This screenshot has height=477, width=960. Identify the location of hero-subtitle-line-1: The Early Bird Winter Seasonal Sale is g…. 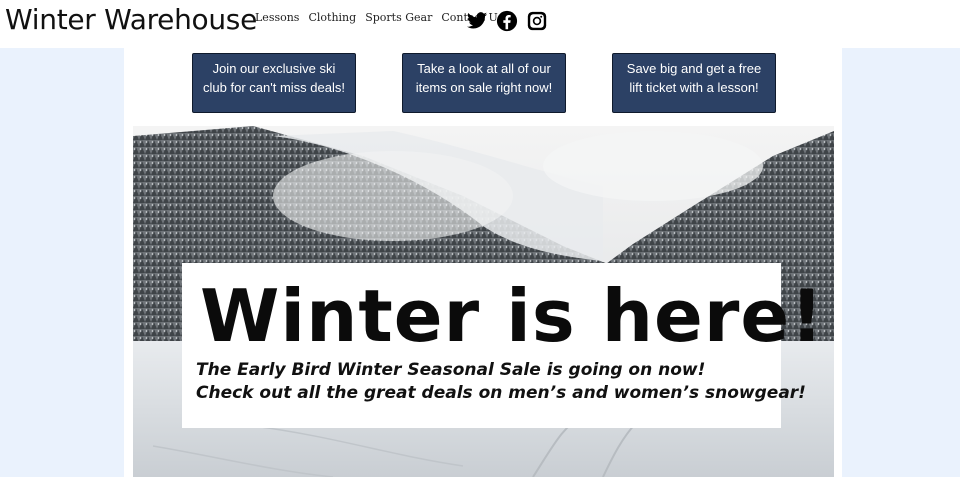
(451, 370).